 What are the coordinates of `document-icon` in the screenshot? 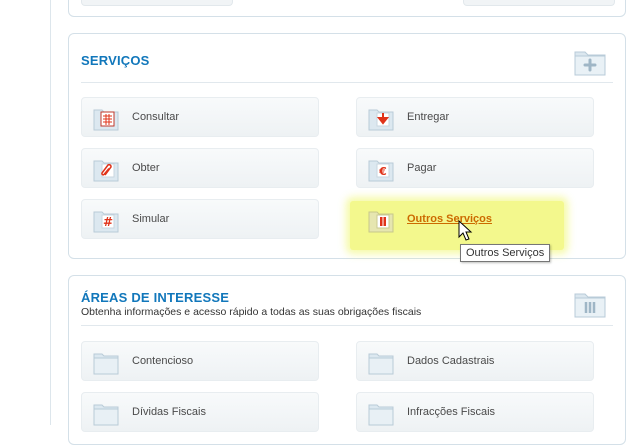 It's located at (381, 222).